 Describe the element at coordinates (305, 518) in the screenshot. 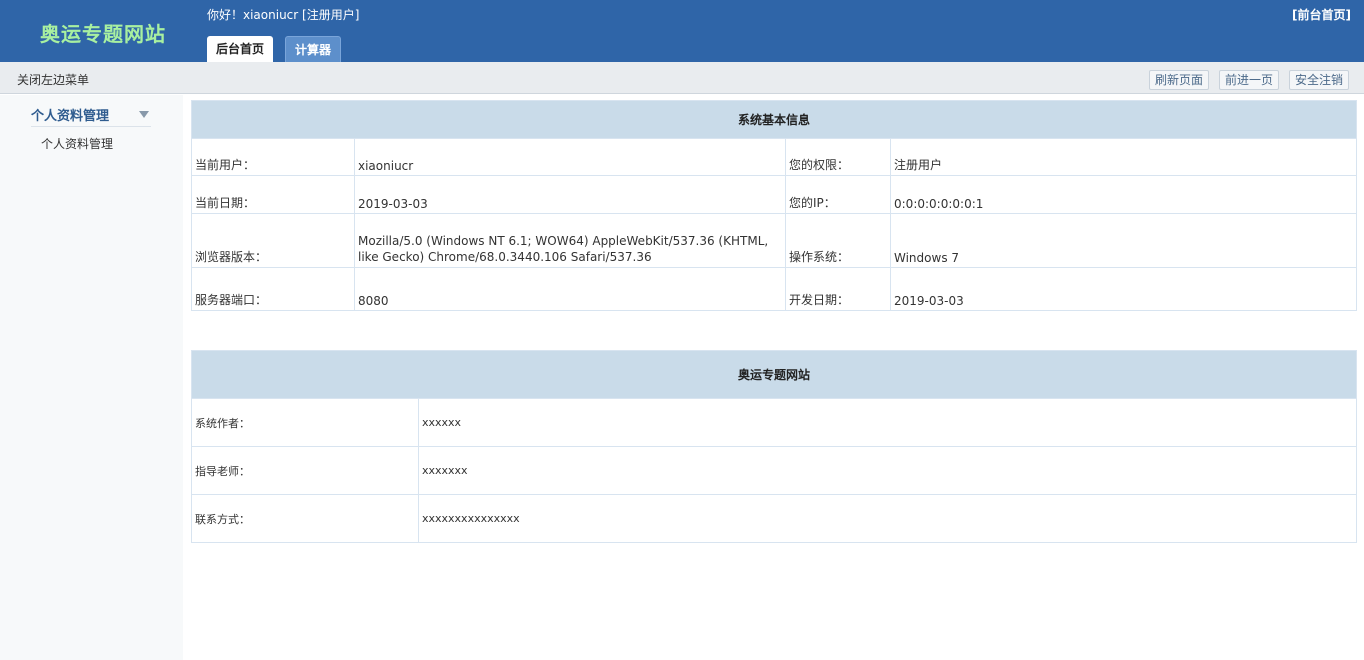

I see `info-key: 联系方式：` at that location.